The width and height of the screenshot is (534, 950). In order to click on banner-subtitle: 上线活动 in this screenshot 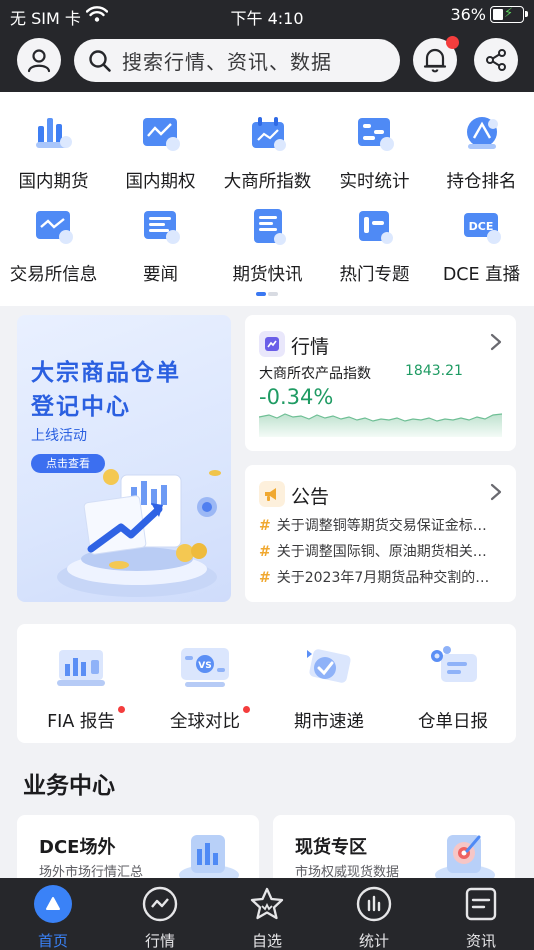, I will do `click(59, 436)`.